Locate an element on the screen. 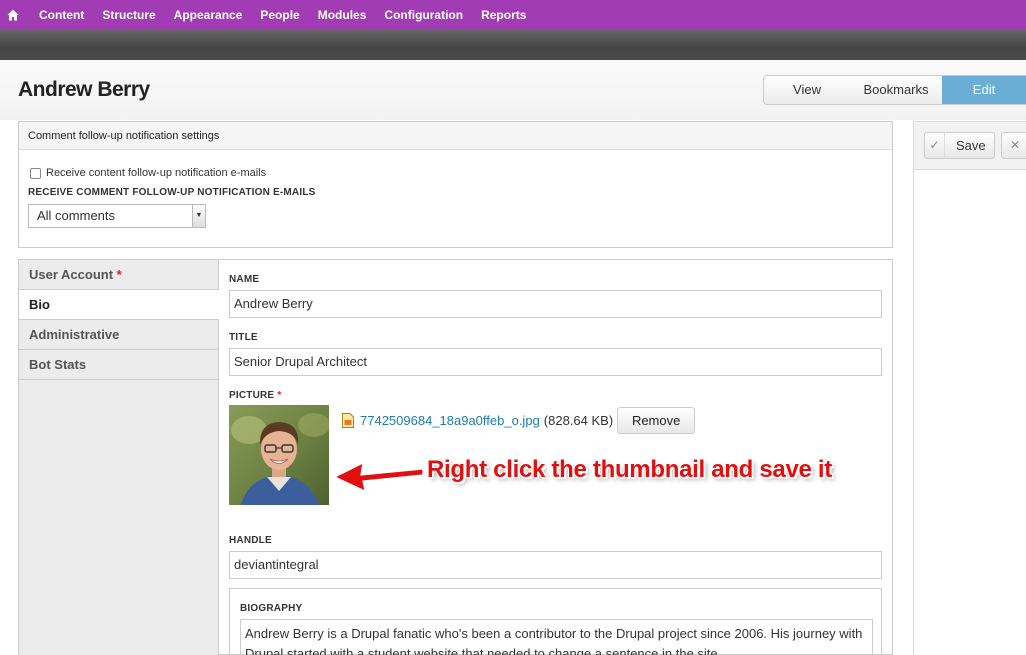 This screenshot has width=1026, height=655. toolbar-item-appearance: Appearance is located at coordinates (208, 15).